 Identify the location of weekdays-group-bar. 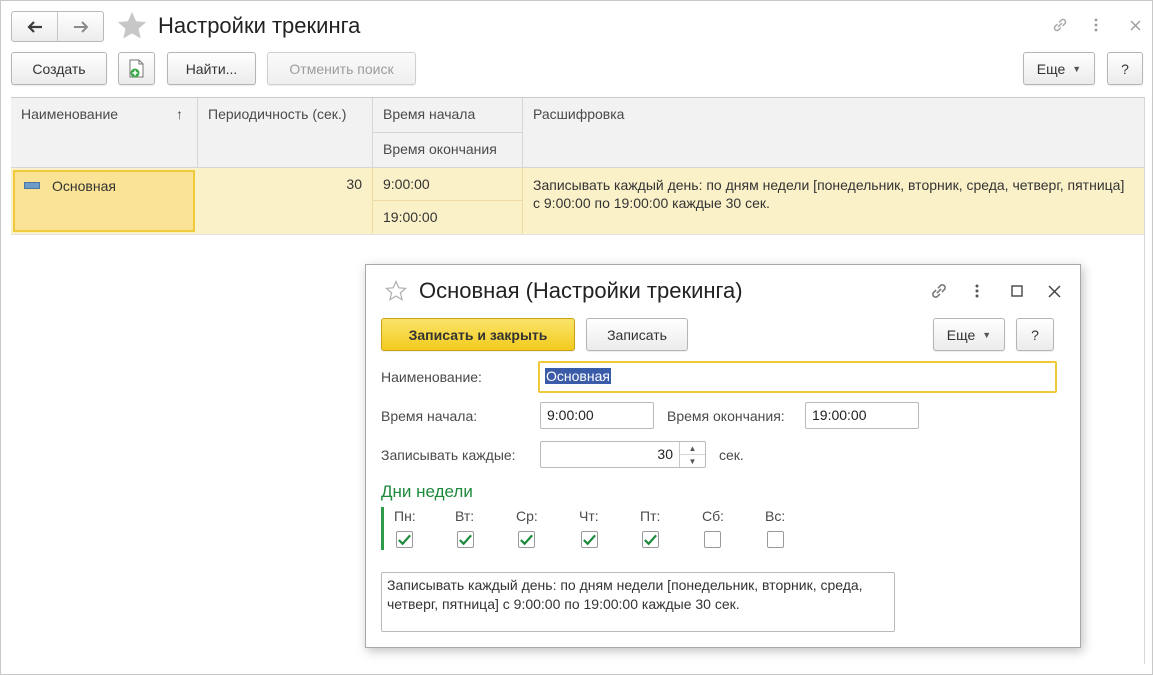
(382, 528).